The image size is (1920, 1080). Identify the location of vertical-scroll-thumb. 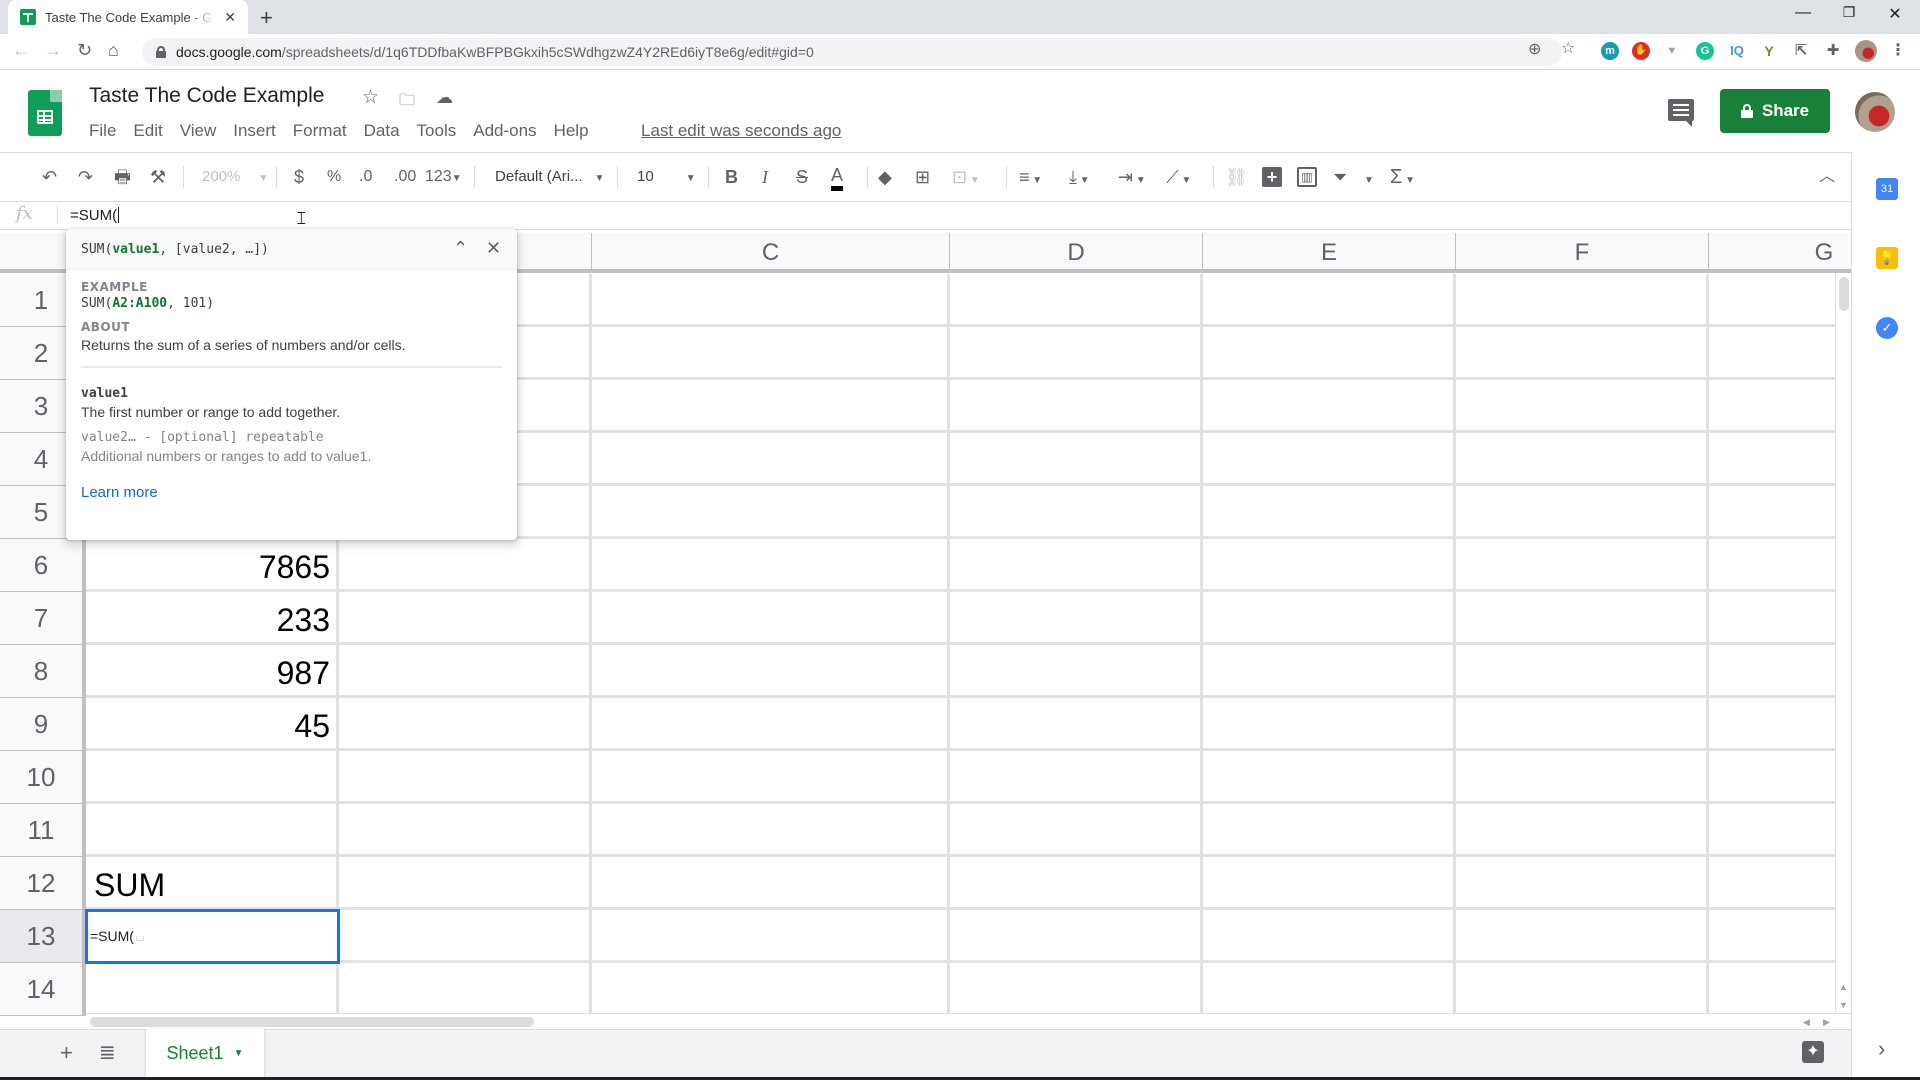
(1844, 294).